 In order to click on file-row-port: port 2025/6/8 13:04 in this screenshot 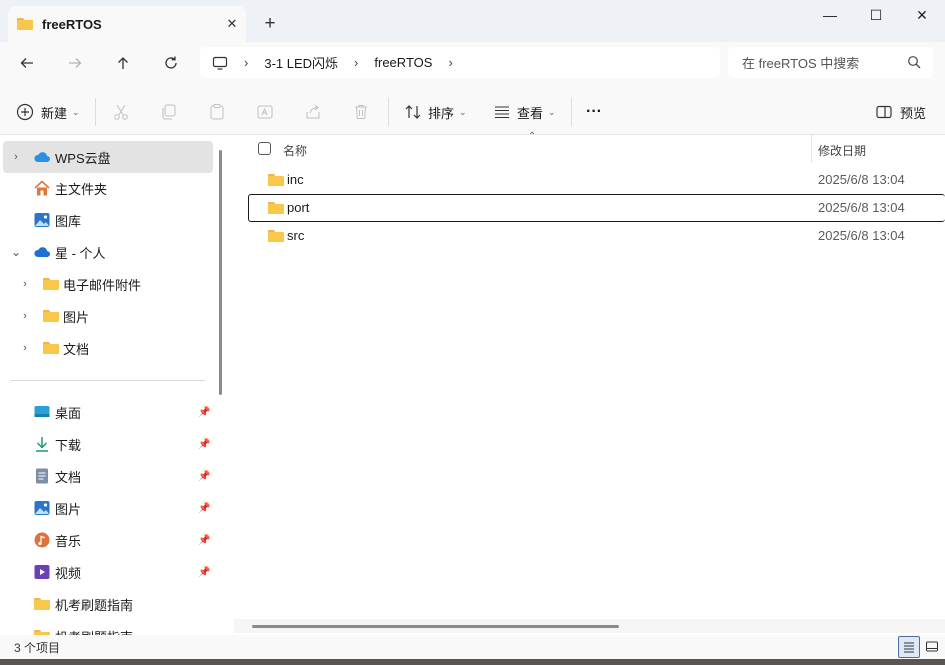, I will do `click(596, 208)`.